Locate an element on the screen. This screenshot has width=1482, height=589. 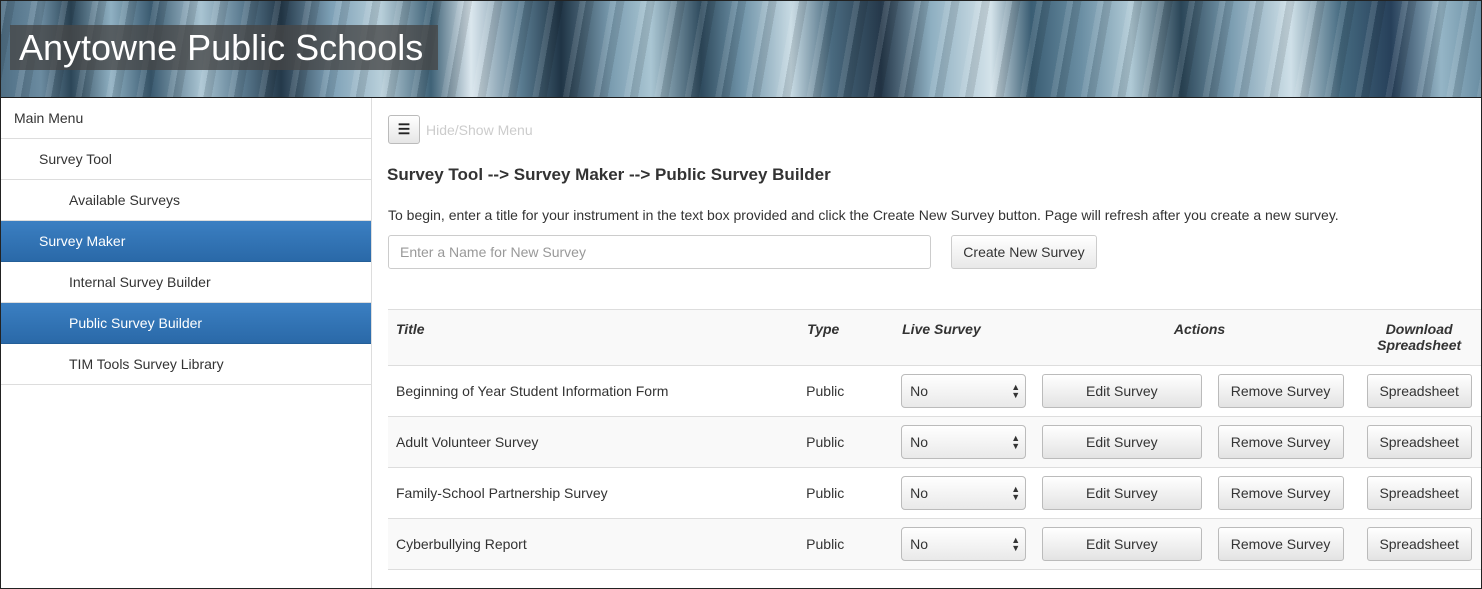
sidebar-item-available-surveys: Available Surveys is located at coordinates (186, 200).